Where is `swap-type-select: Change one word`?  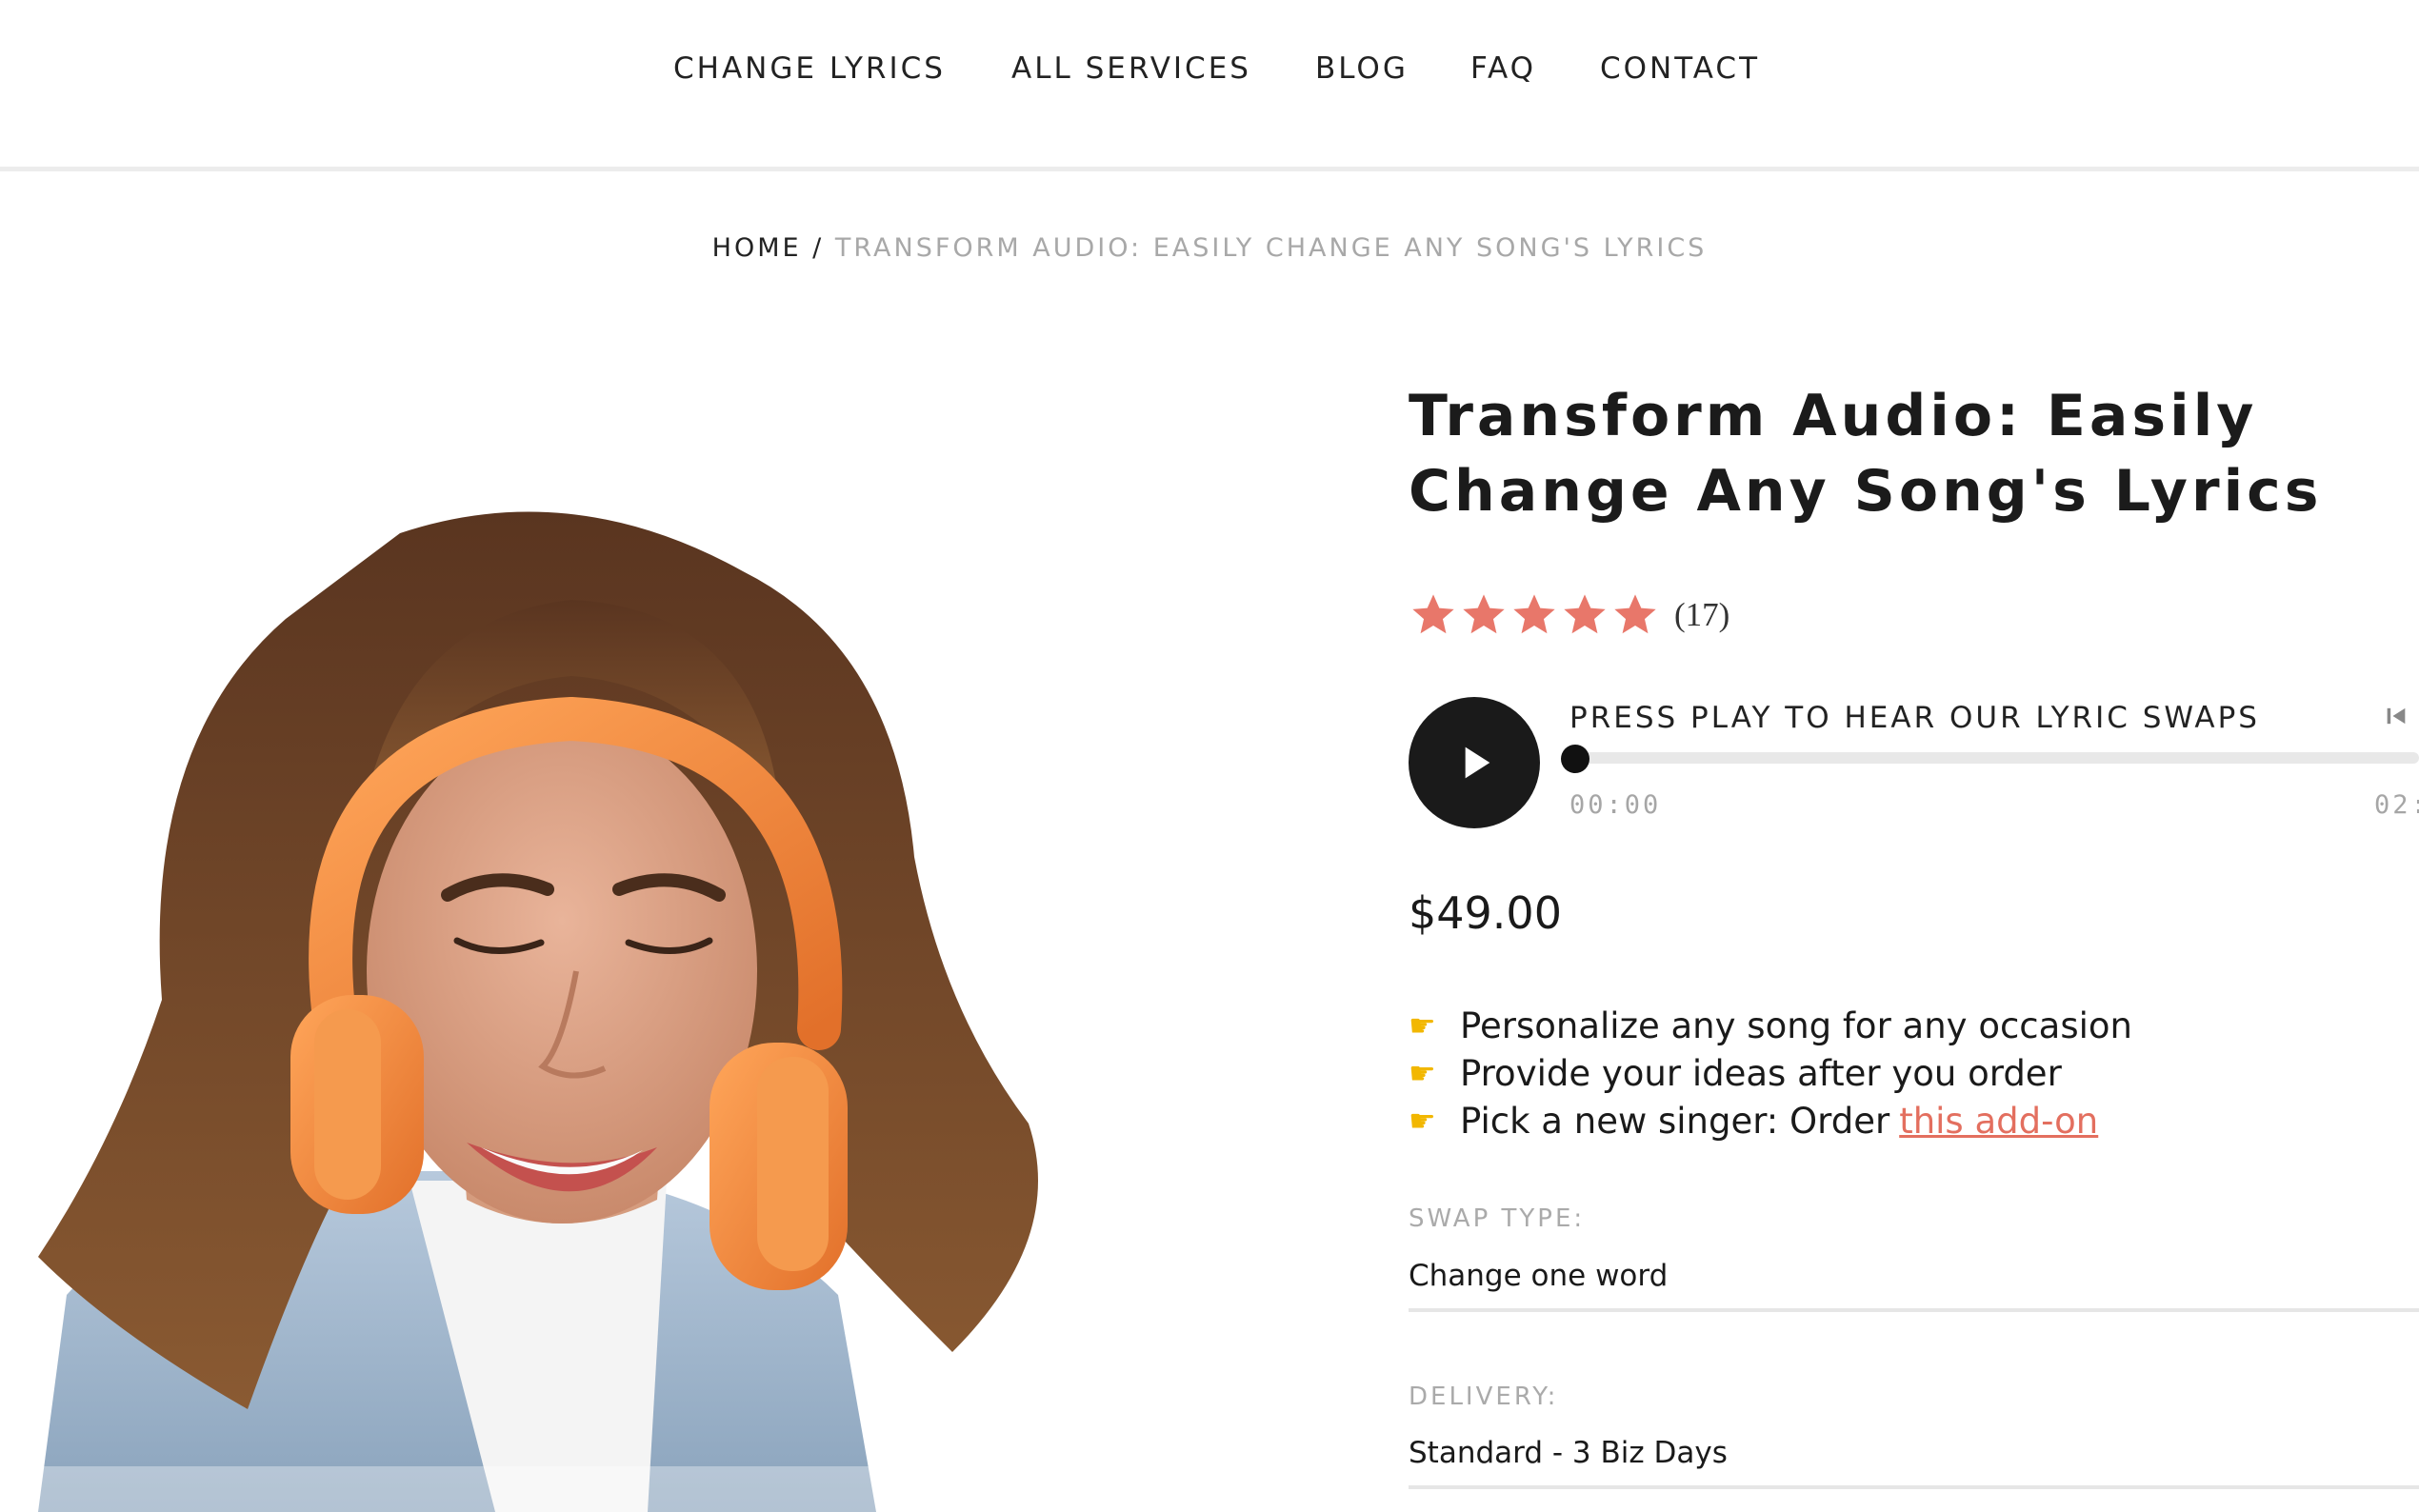
swap-type-select: Change one word is located at coordinates (1914, 1285).